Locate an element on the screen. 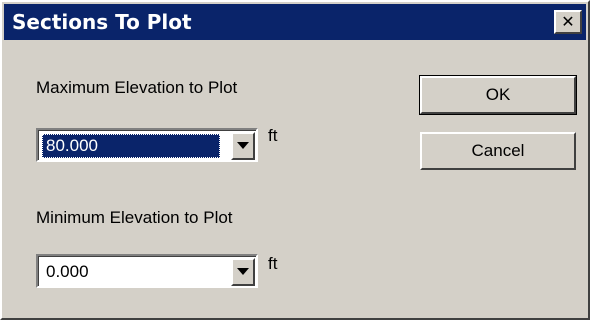 The height and width of the screenshot is (320, 590). close-icon: ✕ is located at coordinates (568, 21).